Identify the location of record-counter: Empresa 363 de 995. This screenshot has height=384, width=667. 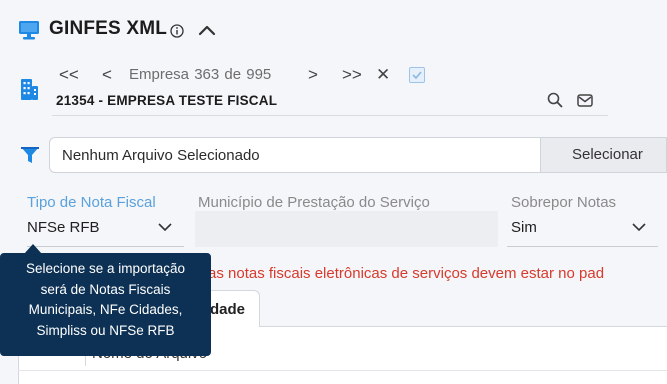
(200, 74).